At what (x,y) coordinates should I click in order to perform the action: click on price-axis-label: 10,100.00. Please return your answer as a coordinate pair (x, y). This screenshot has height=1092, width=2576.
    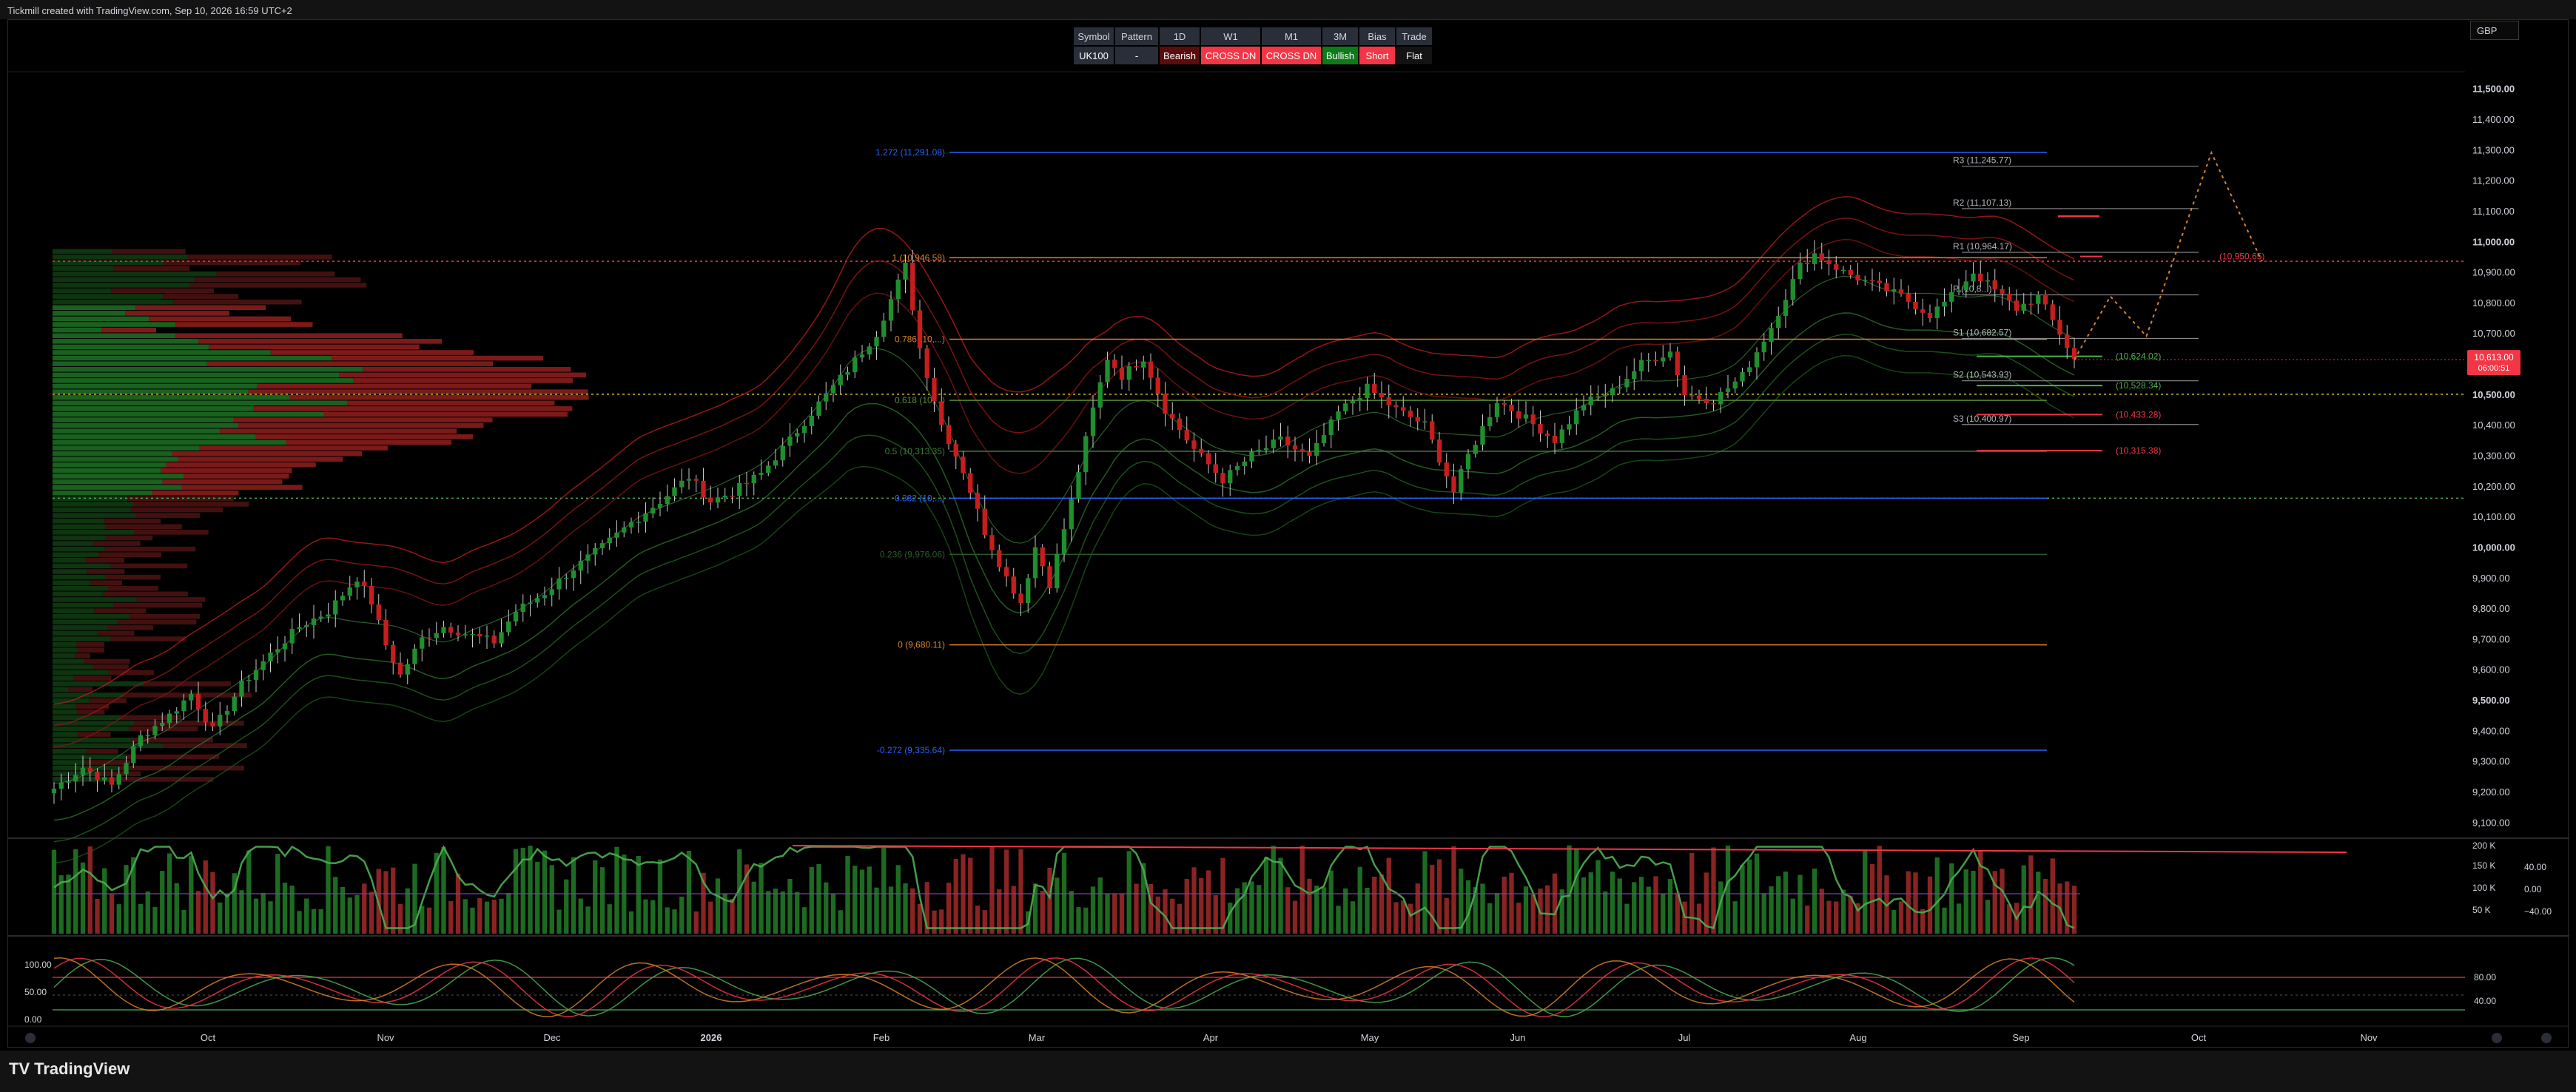
    Looking at the image, I should click on (2493, 517).